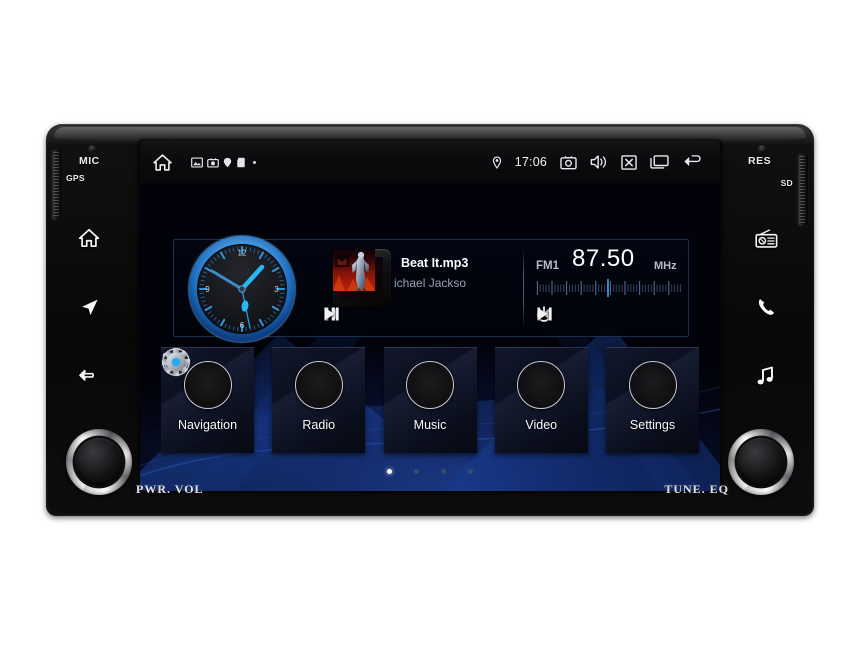 Image resolution: width=860 pixels, height=645 pixels. I want to click on microphone-hole, so click(92, 148).